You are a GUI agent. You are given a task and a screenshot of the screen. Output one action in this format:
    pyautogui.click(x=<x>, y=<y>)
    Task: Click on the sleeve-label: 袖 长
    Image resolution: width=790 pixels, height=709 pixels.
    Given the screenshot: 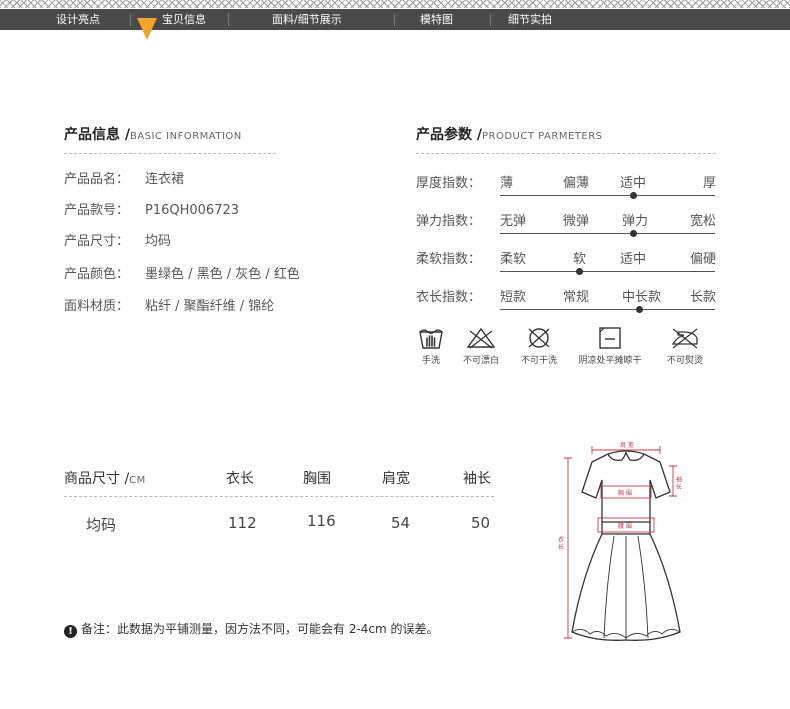 What is the action you would take?
    pyautogui.click(x=678, y=483)
    